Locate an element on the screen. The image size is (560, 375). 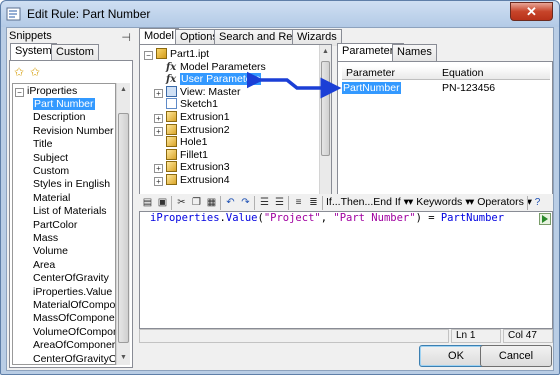
snippets-scrollbar: ▲ ▼ is located at coordinates (123, 224).